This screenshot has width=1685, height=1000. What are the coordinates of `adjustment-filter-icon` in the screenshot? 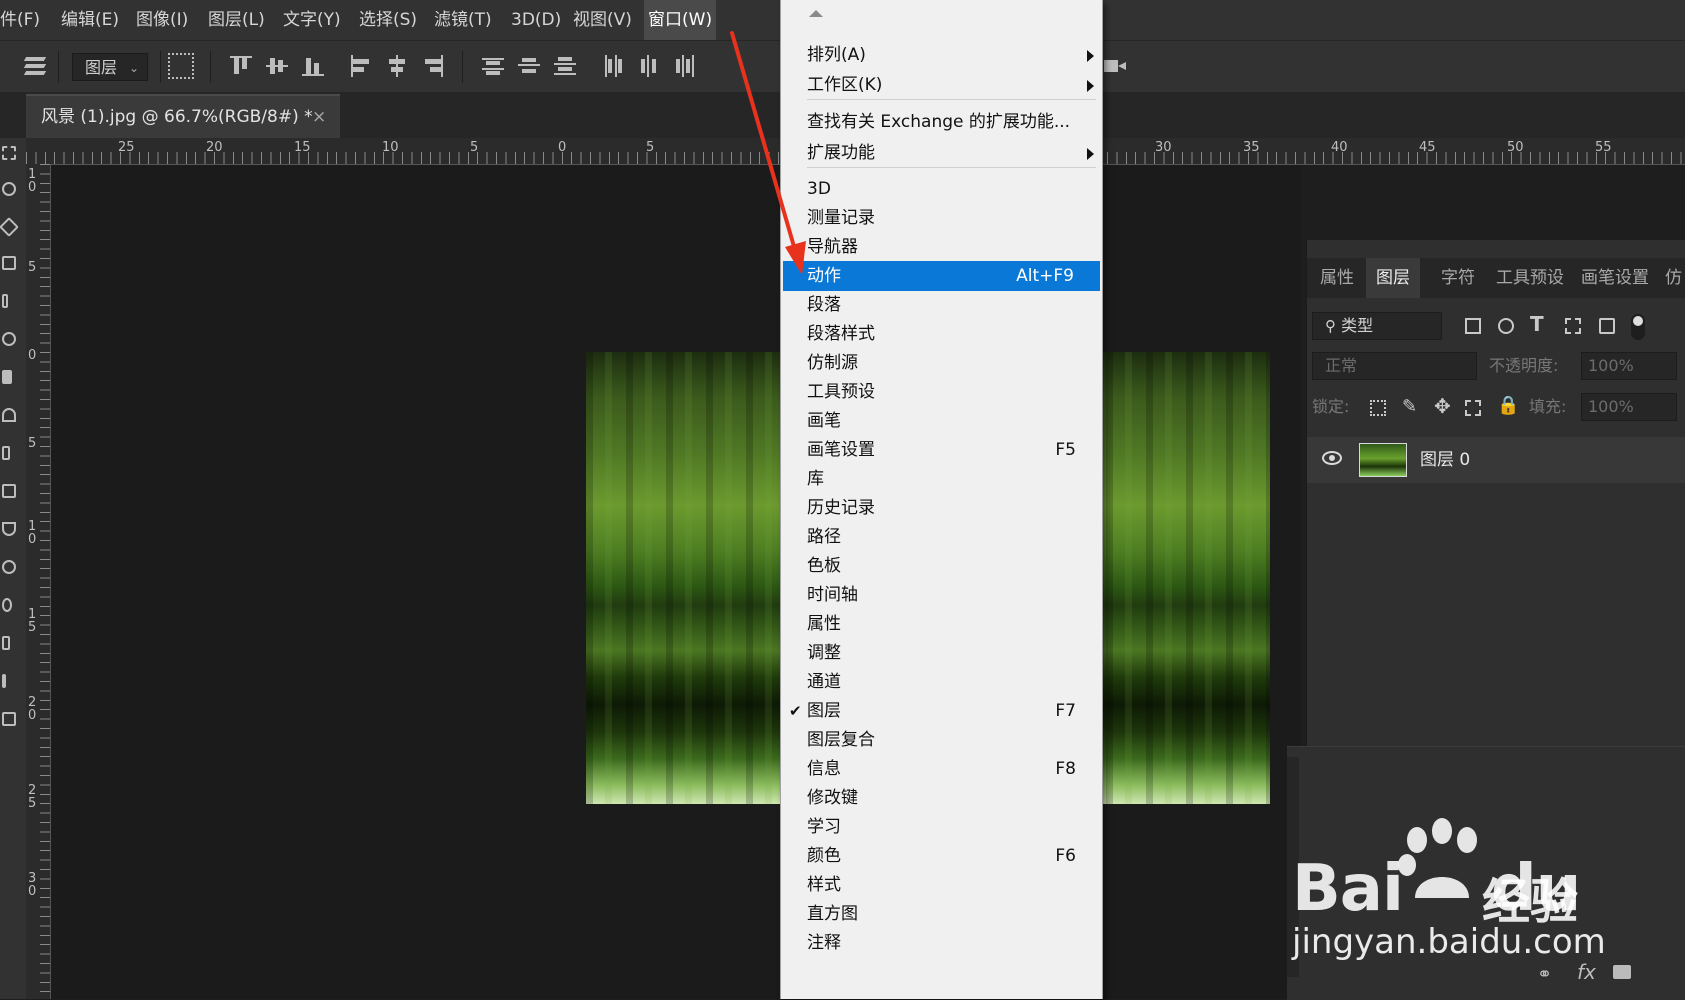 It's located at (1506, 326).